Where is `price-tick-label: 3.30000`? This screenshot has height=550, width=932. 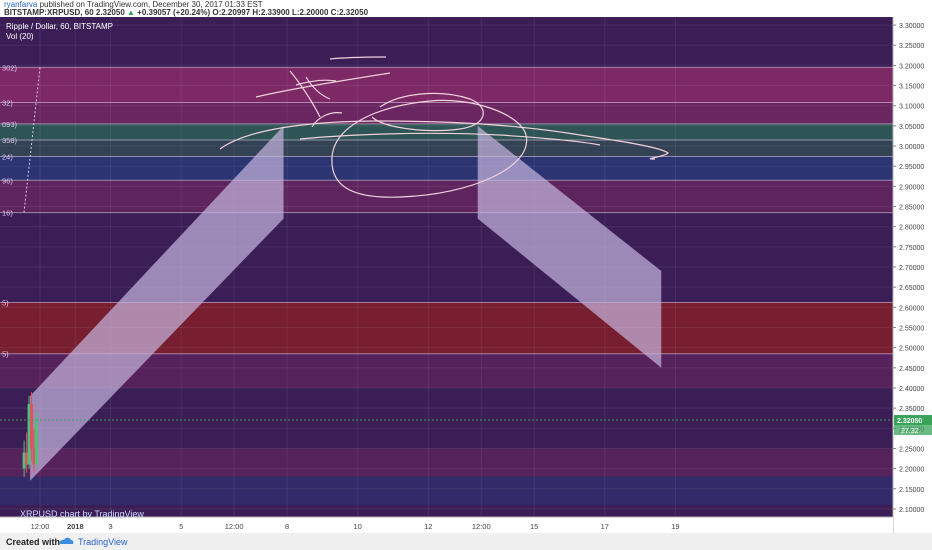 price-tick-label: 3.30000 is located at coordinates (911, 26).